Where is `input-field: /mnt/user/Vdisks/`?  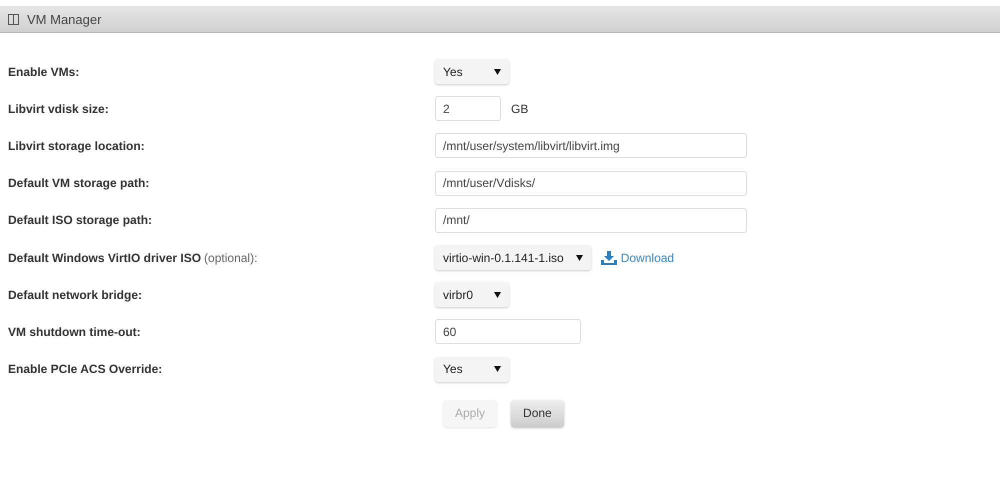
input-field: /mnt/user/Vdisks/ is located at coordinates (591, 183).